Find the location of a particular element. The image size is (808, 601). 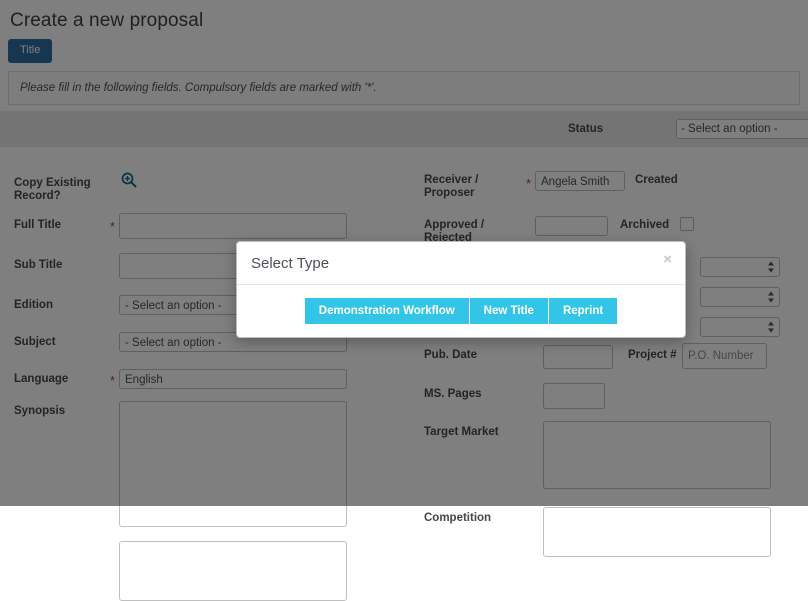

type-button-group: Demonstration Workflow New Title Reprint is located at coordinates (461, 311).